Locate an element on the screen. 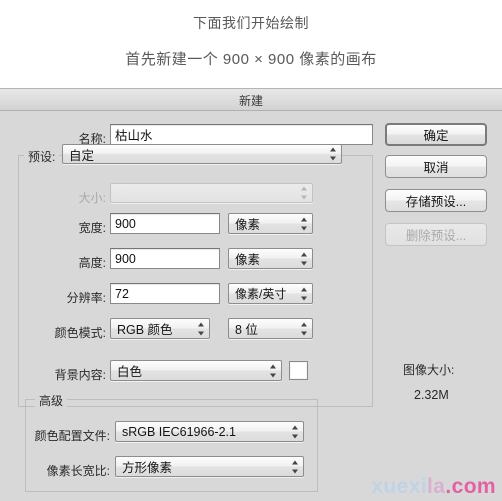 The height and width of the screenshot is (501, 502). image-size-value: 2.32M is located at coordinates (431, 395).